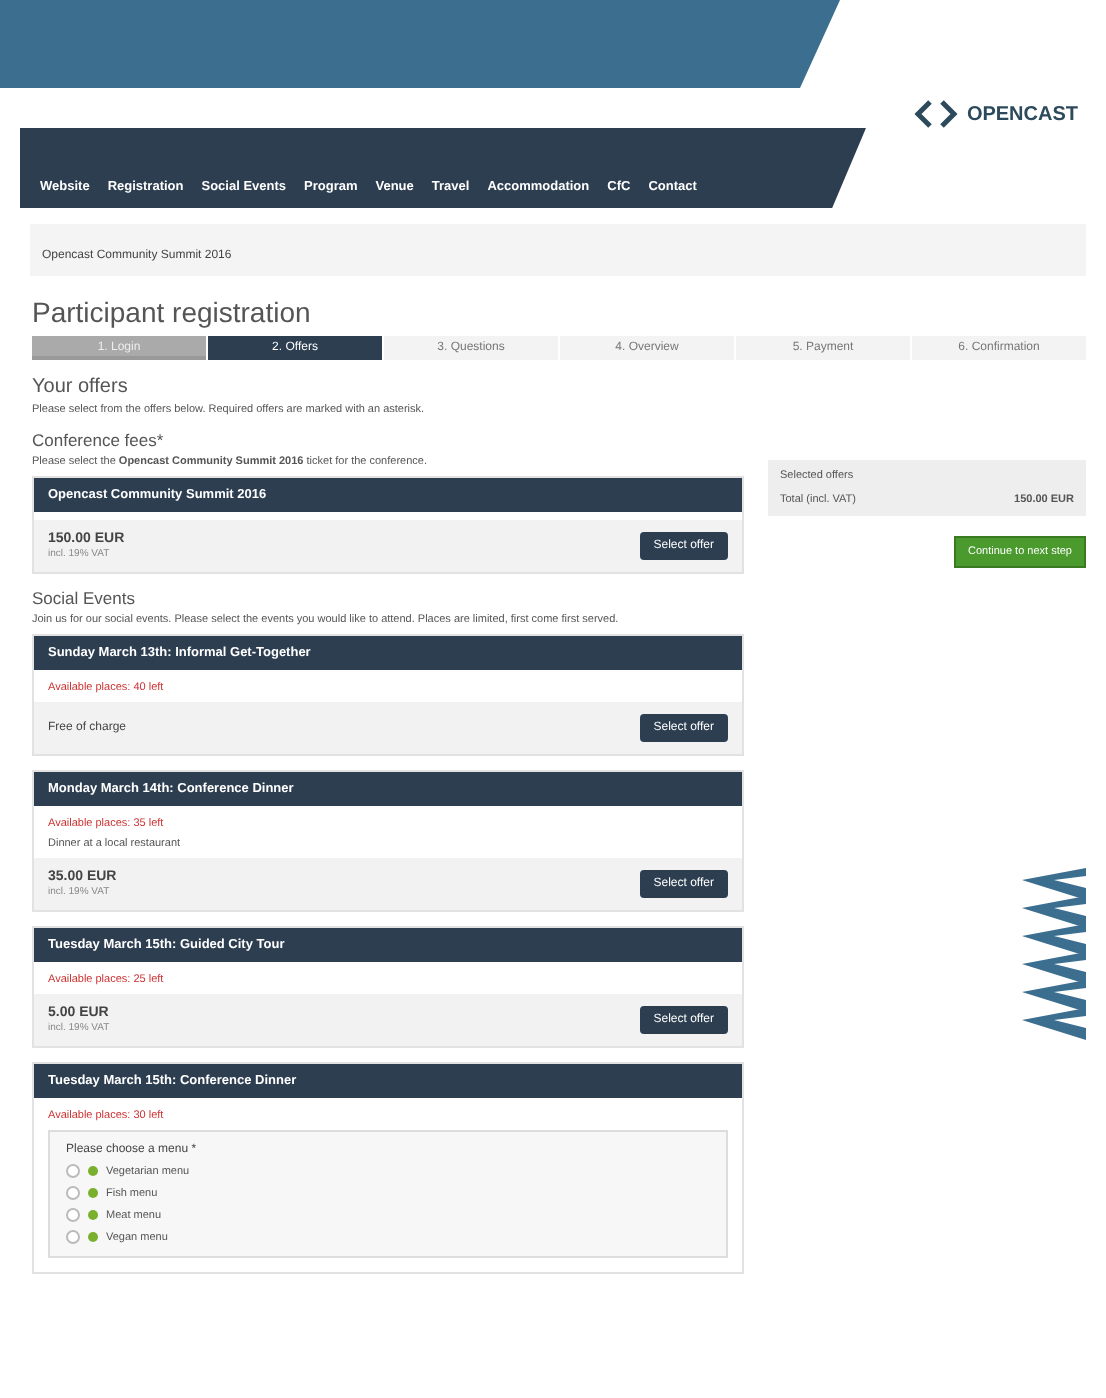 The height and width of the screenshot is (1398, 1106). I want to click on section-heading: Social Events, so click(84, 598).